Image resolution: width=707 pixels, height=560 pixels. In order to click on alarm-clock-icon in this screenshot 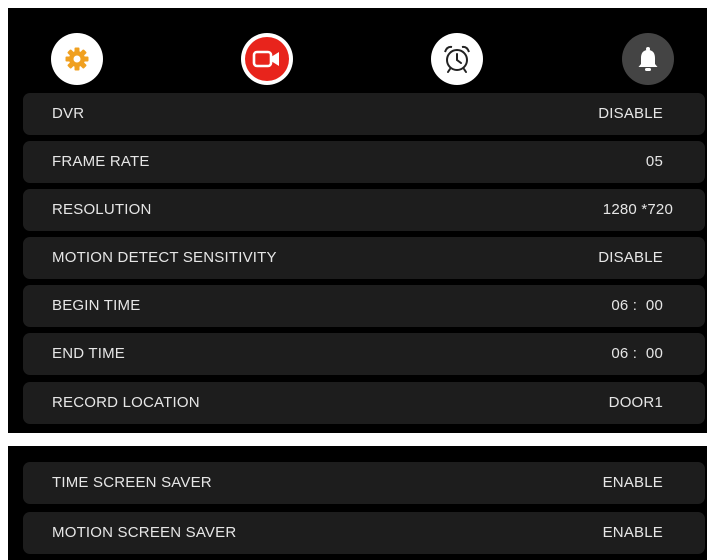, I will do `click(457, 59)`.